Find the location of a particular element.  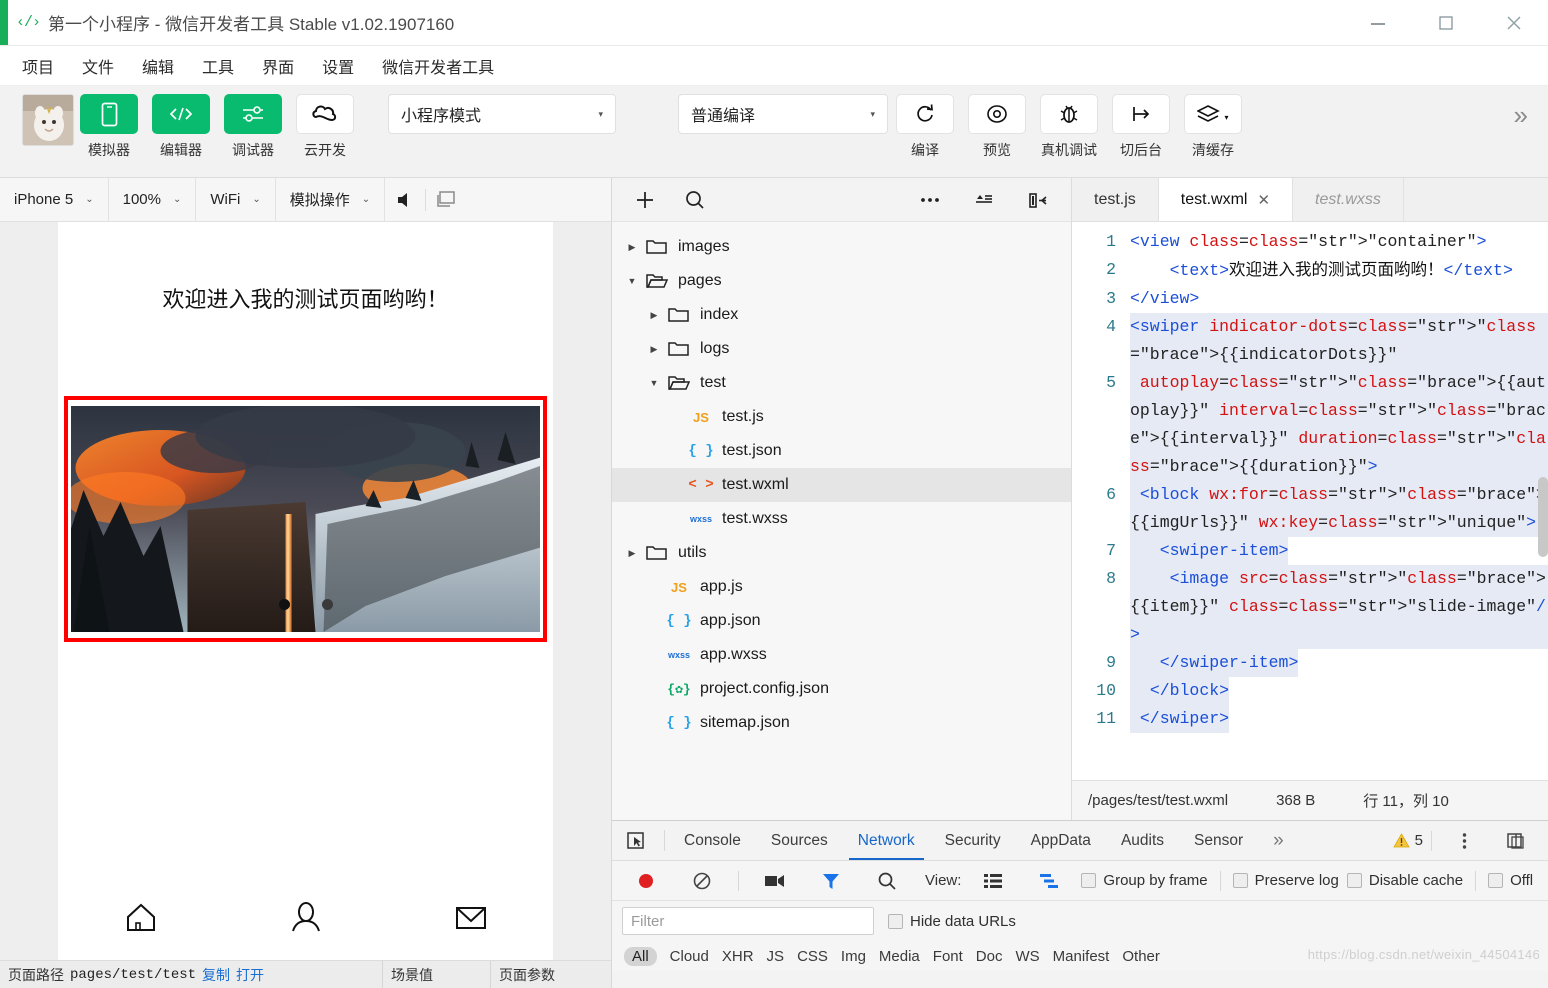

toolbar-button-debugger: 调试器 is located at coordinates (253, 127).